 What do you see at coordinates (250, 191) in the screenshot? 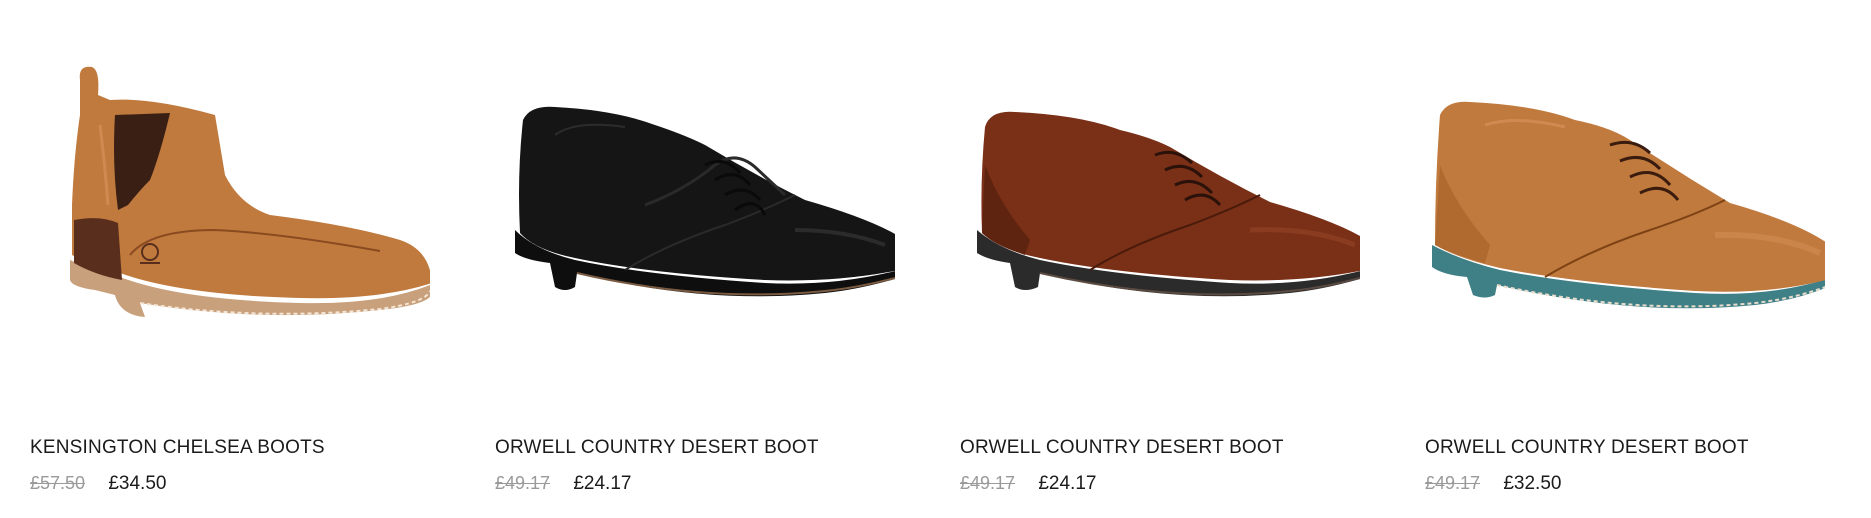
I see `chelsea-boot-image` at bounding box center [250, 191].